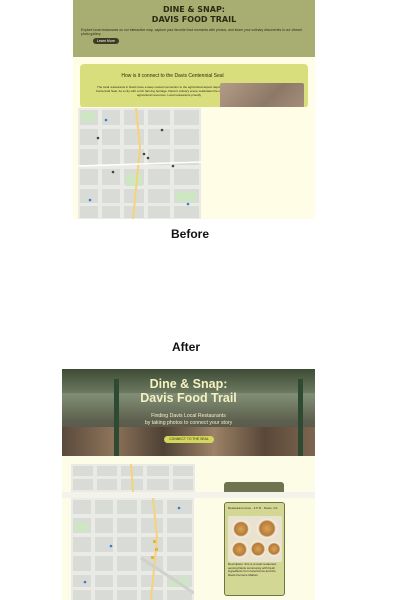 The image size is (400, 600). I want to click on seal-image, so click(262, 95).